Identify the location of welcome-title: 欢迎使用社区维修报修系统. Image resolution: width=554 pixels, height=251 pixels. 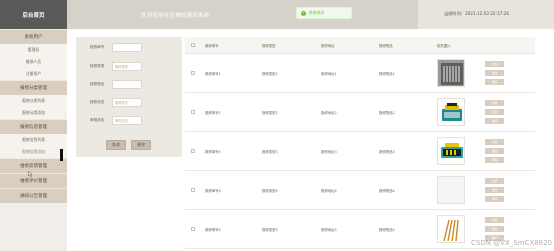
(175, 16).